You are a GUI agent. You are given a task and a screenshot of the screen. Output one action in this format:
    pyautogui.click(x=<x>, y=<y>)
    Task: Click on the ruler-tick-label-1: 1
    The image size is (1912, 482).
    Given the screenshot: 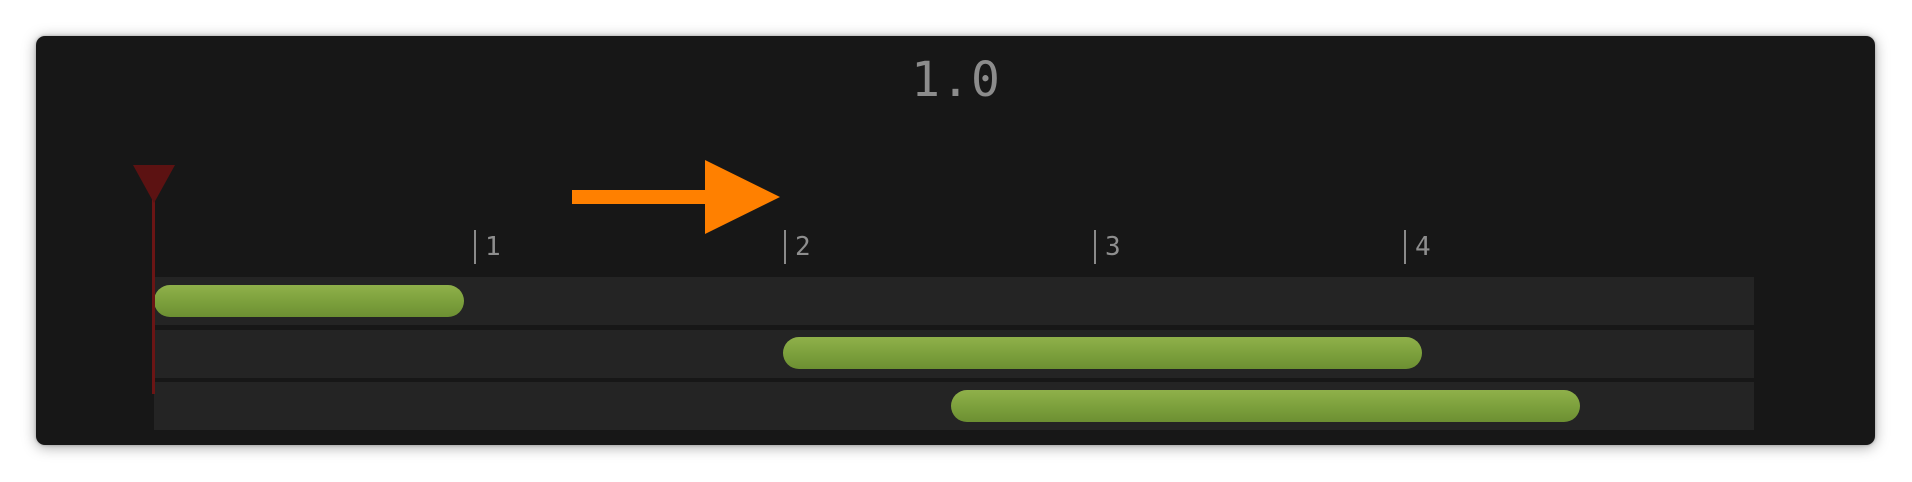 What is the action you would take?
    pyautogui.click(x=493, y=247)
    